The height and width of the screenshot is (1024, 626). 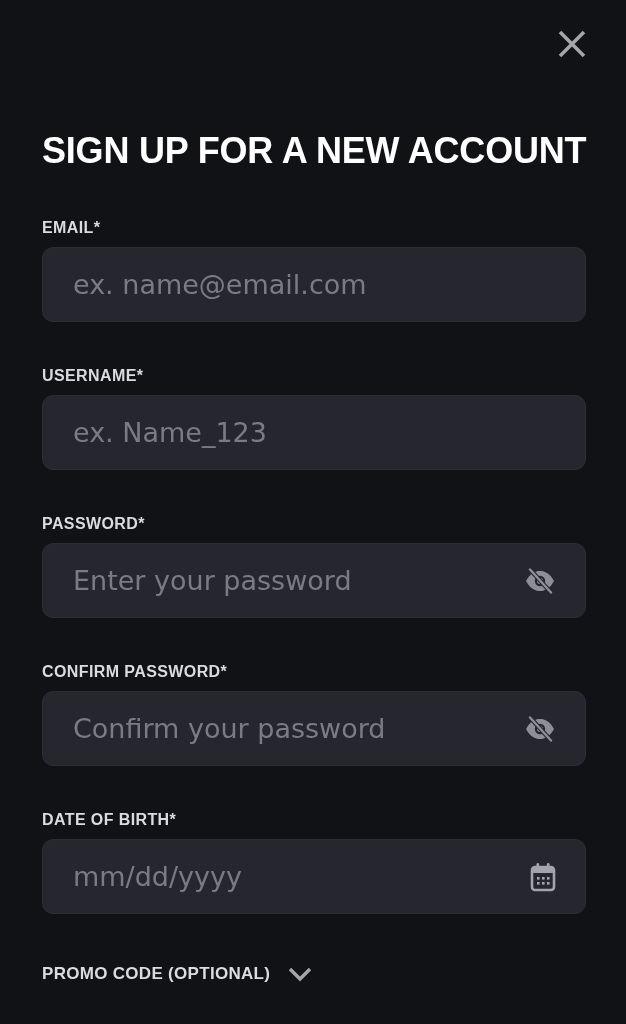 I want to click on password-field: Confirm your password, so click(x=314, y=728).